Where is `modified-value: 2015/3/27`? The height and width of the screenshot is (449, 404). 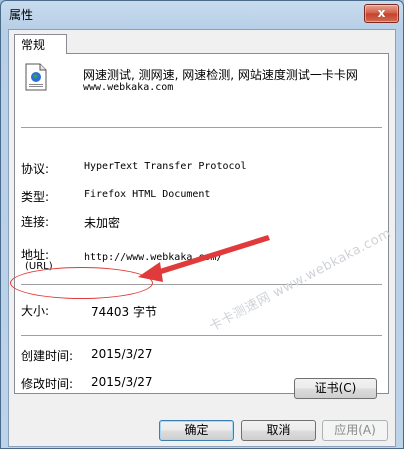
modified-value: 2015/3/27 is located at coordinates (122, 382).